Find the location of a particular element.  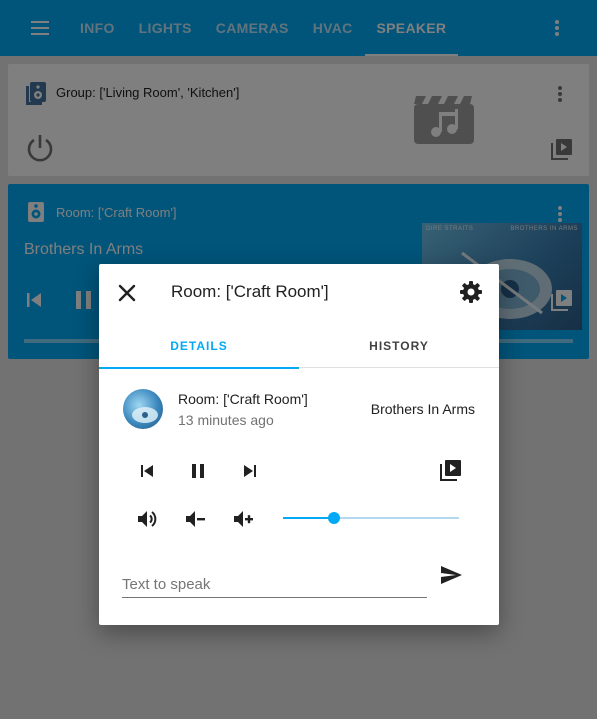

volume-high-icon is located at coordinates (147, 519).